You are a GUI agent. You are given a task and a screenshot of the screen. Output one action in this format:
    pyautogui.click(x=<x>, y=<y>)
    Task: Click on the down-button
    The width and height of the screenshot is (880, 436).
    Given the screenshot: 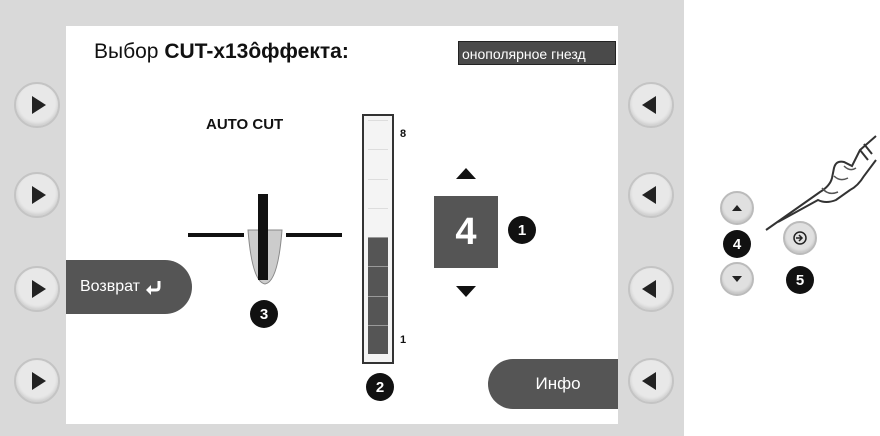 What is the action you would take?
    pyautogui.click(x=737, y=279)
    